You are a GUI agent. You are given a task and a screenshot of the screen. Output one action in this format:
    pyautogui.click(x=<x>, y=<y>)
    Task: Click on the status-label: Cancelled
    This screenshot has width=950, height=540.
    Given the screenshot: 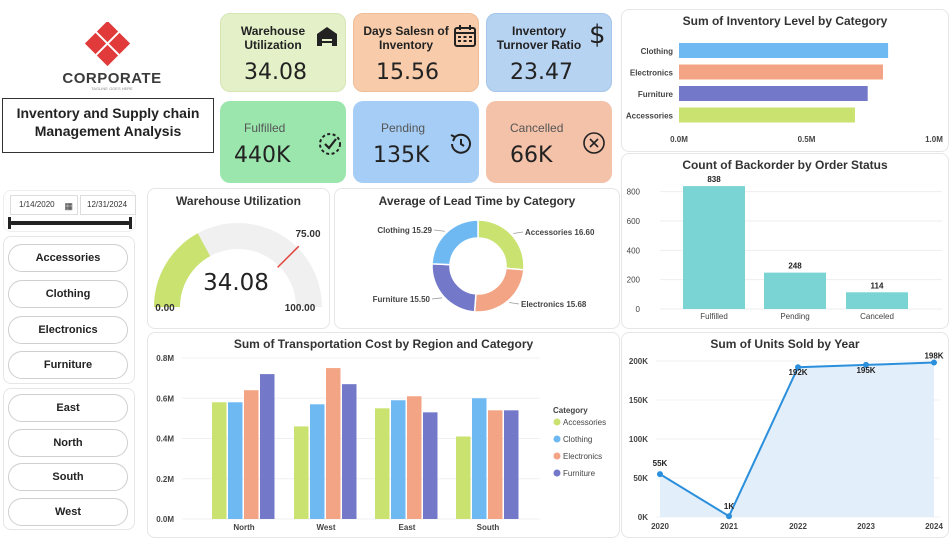 What is the action you would take?
    pyautogui.click(x=537, y=128)
    